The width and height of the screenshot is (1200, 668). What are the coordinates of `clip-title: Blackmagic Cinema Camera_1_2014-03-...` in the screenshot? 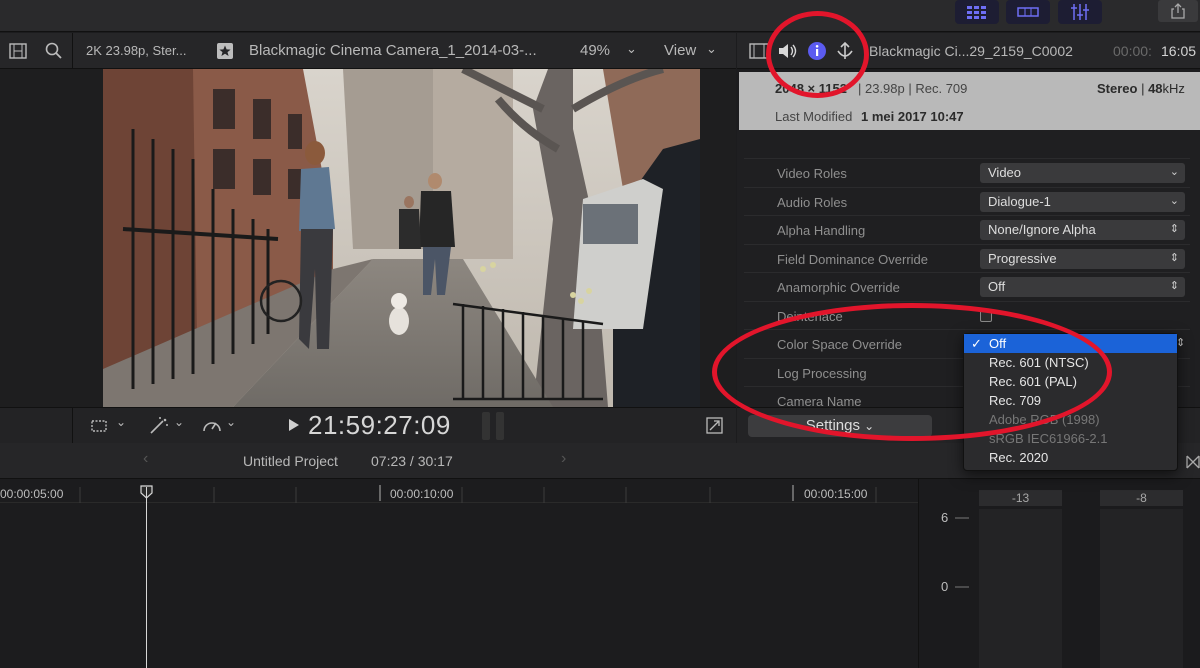 It's located at (393, 50).